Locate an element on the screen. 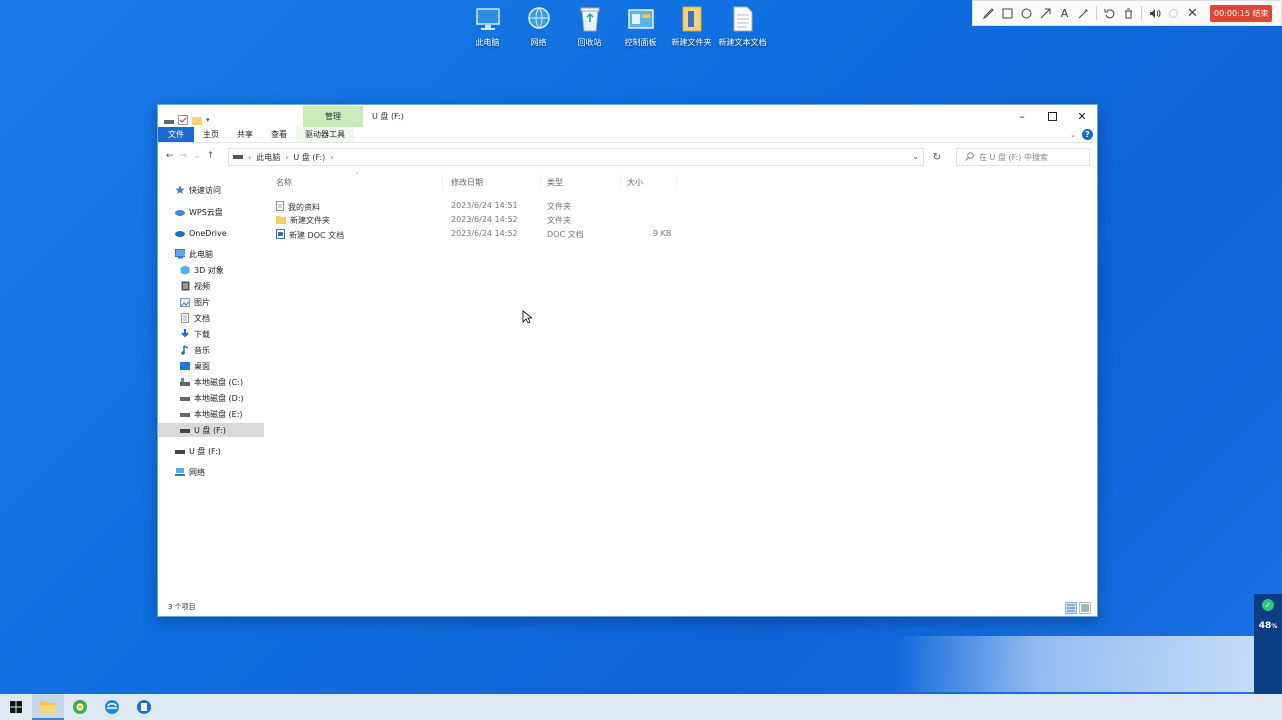  column-header-date: 修改日期 is located at coordinates (467, 182).